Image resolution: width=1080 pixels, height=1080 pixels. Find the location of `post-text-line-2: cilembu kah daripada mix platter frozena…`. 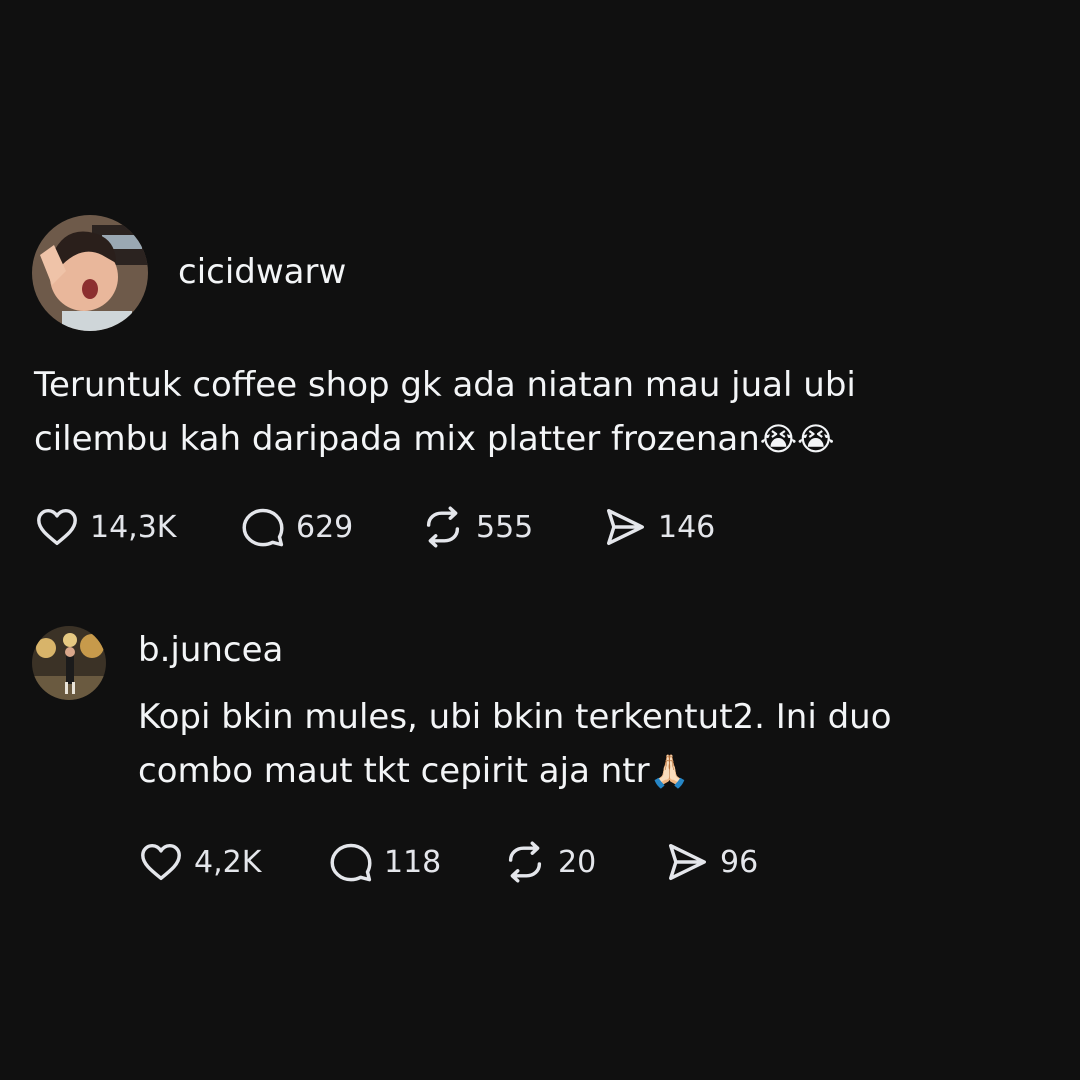

post-text-line-2: cilembu kah daripada mix platter frozena… is located at coordinates (397, 439).